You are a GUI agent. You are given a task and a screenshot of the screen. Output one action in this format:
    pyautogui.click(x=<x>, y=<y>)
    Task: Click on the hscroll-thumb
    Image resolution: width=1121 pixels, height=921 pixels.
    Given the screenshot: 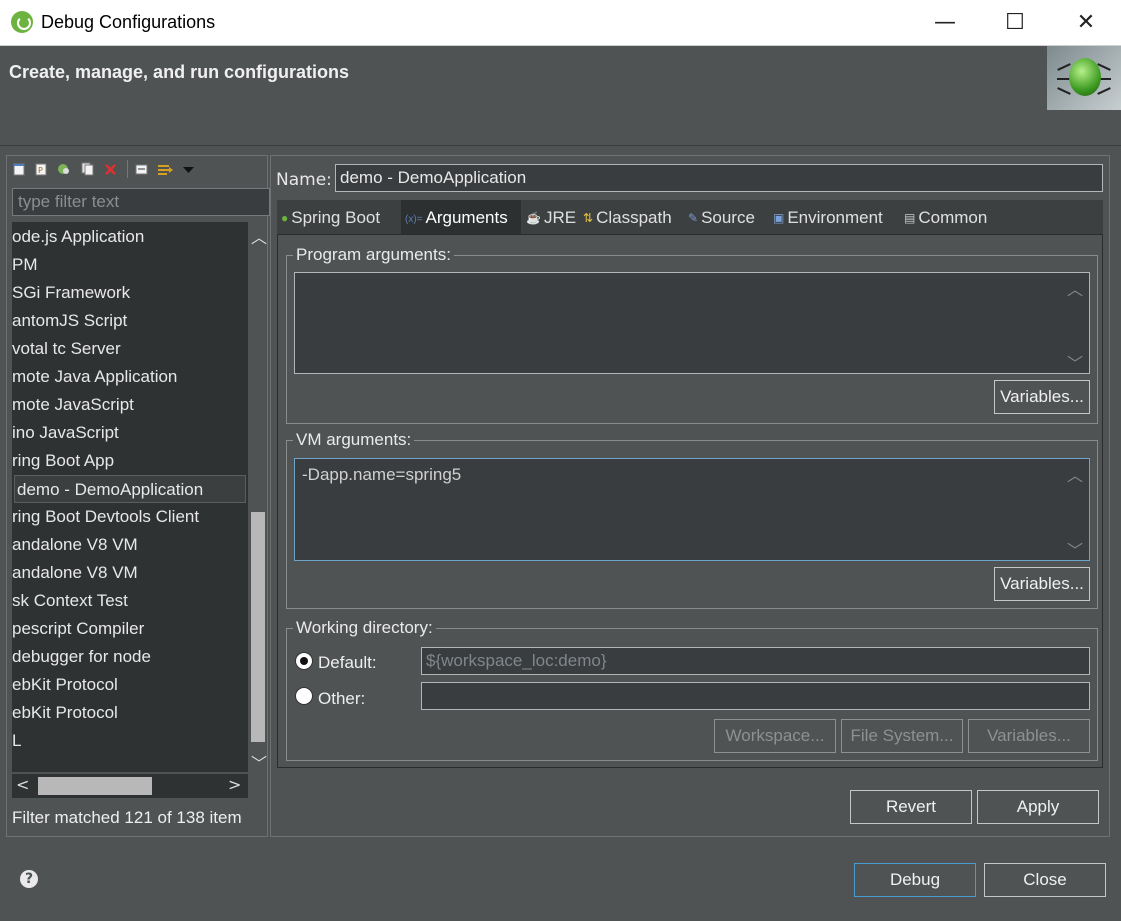 What is the action you would take?
    pyautogui.click(x=95, y=786)
    